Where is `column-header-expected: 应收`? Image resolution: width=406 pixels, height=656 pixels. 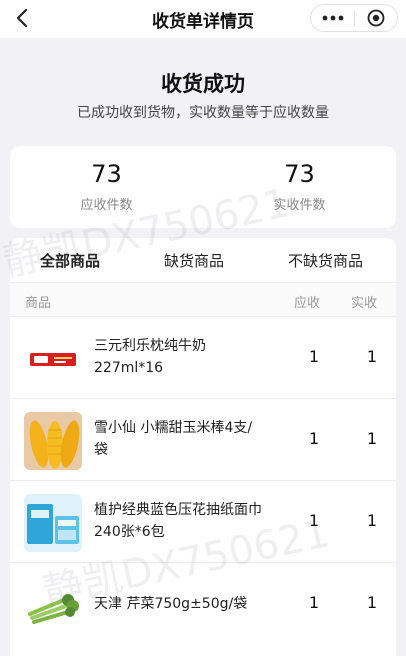 column-header-expected: 应收 is located at coordinates (307, 303).